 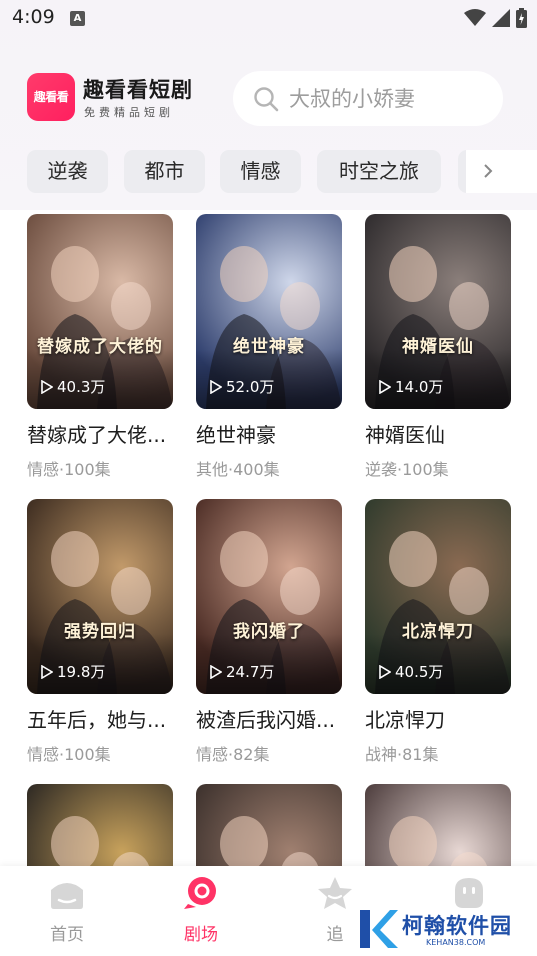 I want to click on view-count: 19.8万, so click(x=73, y=671).